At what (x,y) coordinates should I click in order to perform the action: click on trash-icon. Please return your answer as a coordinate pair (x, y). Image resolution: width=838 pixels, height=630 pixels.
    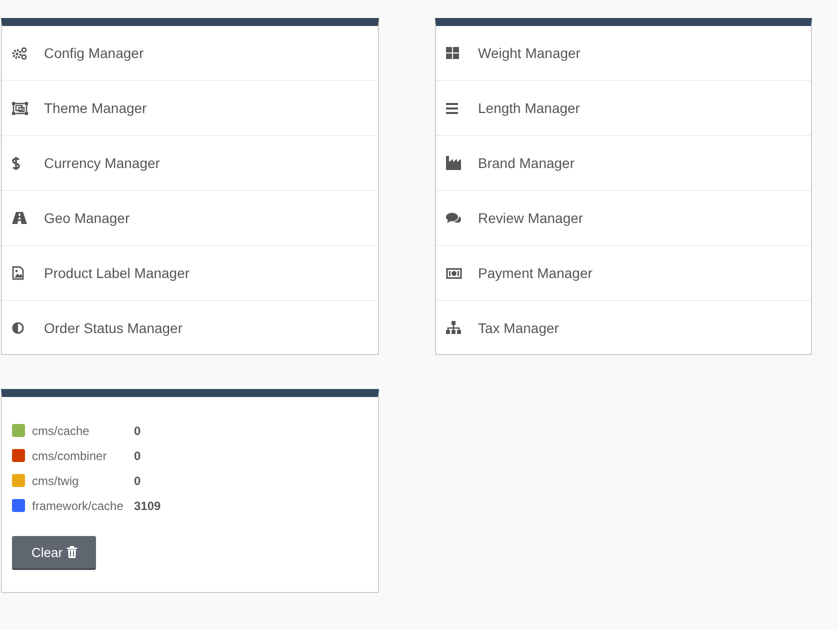
    Looking at the image, I should click on (71, 552).